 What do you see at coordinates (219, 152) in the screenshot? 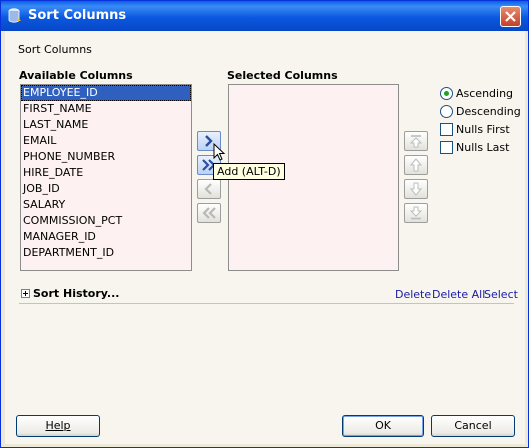
I see `mouse-cursor-icon` at bounding box center [219, 152].